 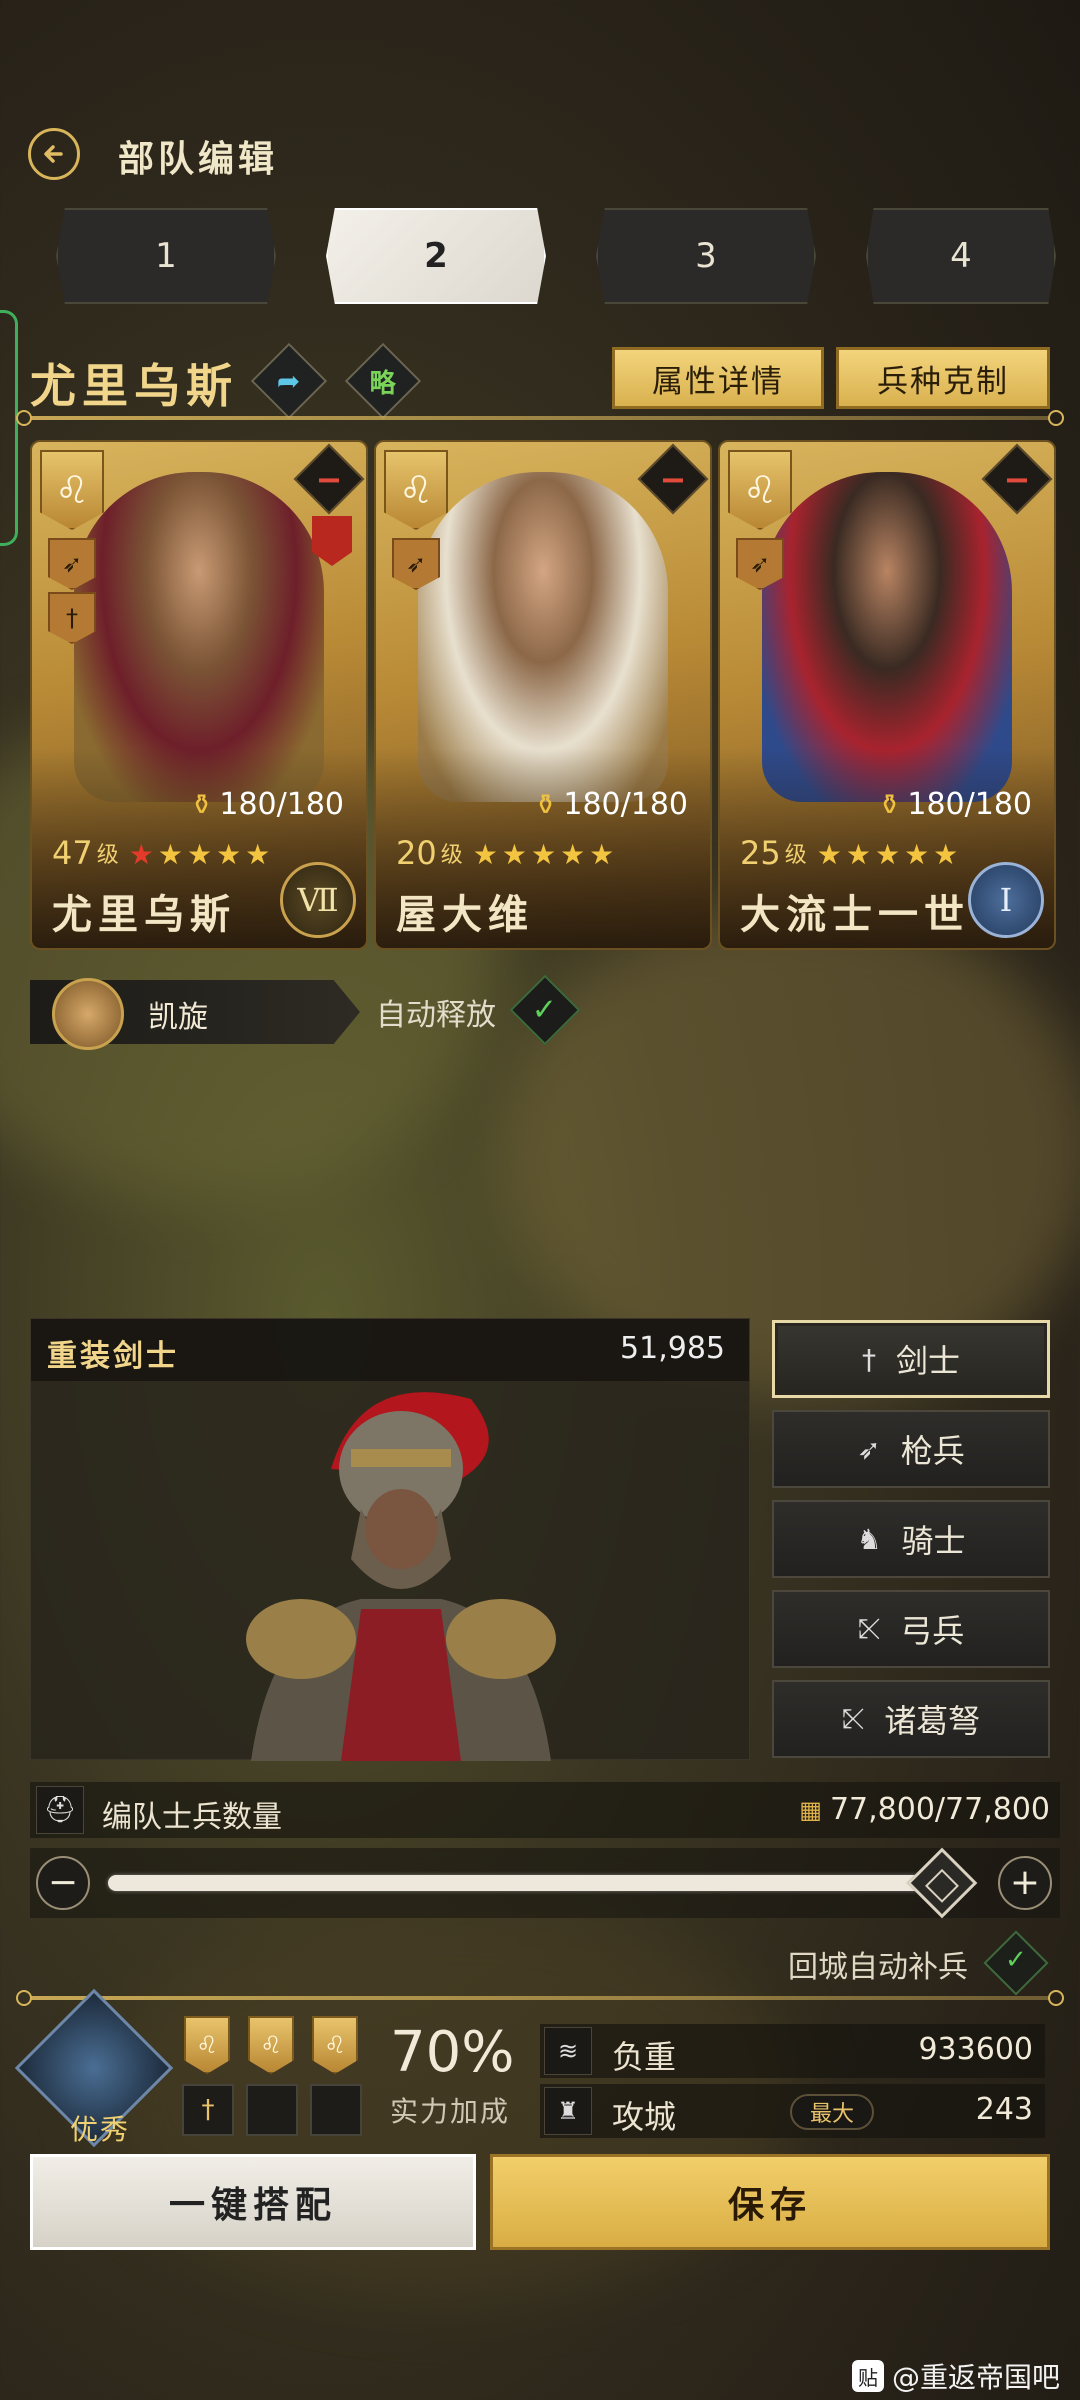 I want to click on soldier-count-value: 77,800/77,800, so click(x=939, y=1809).